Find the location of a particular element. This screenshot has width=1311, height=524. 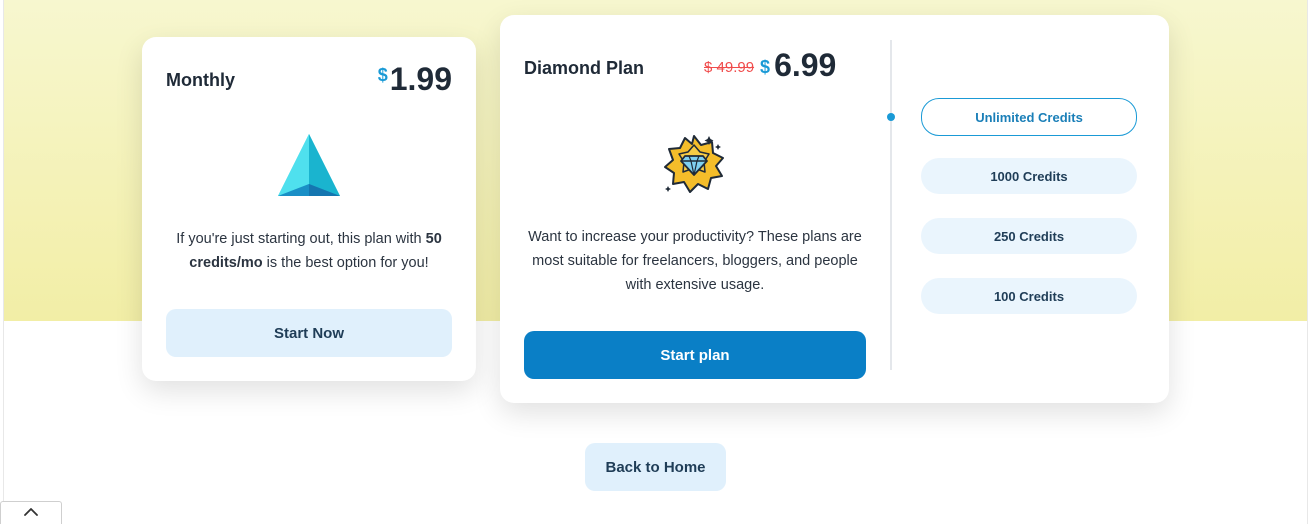

scroll-up-tab is located at coordinates (31, 512).